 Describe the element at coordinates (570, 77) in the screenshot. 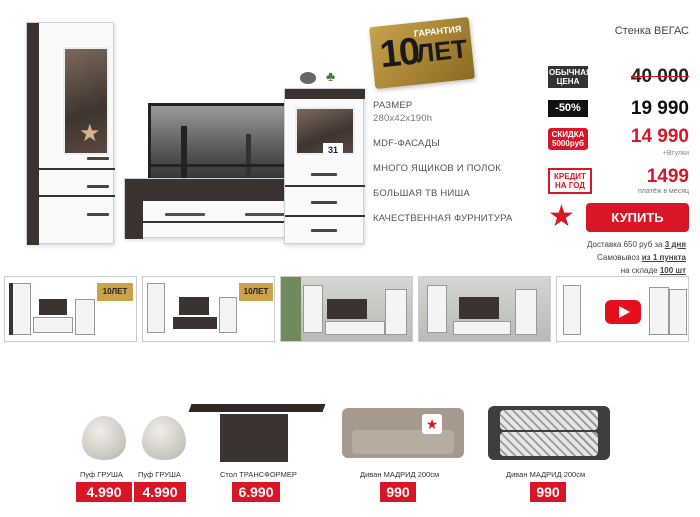

I see `old-price-label: ОБЫЧНАЯ ЦЕНА` at that location.